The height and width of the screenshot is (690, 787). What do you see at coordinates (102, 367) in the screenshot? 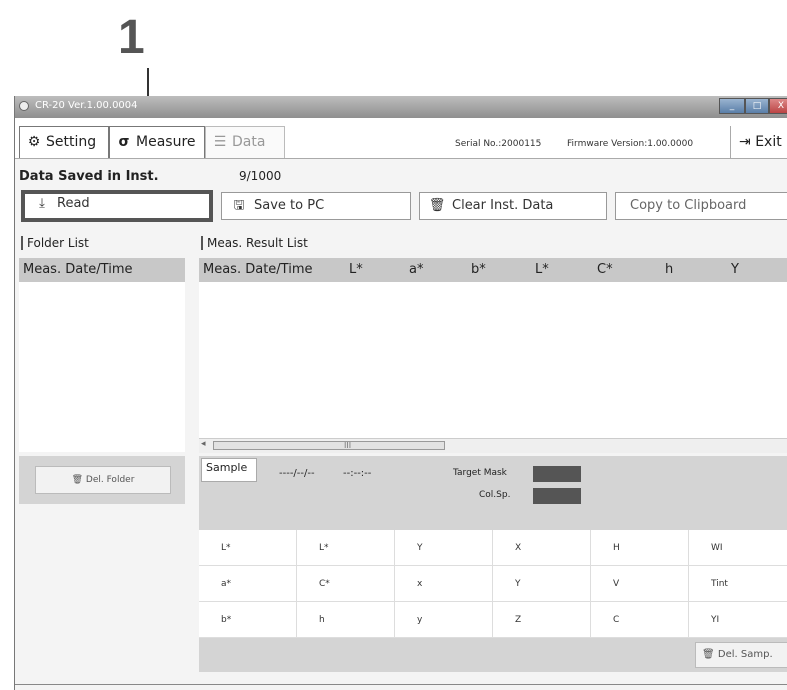
I see `folder-list` at bounding box center [102, 367].